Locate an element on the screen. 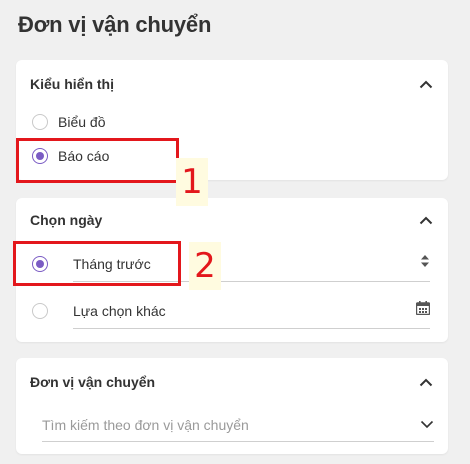  custom-date-label: Lựa chọn khác is located at coordinates (119, 310).